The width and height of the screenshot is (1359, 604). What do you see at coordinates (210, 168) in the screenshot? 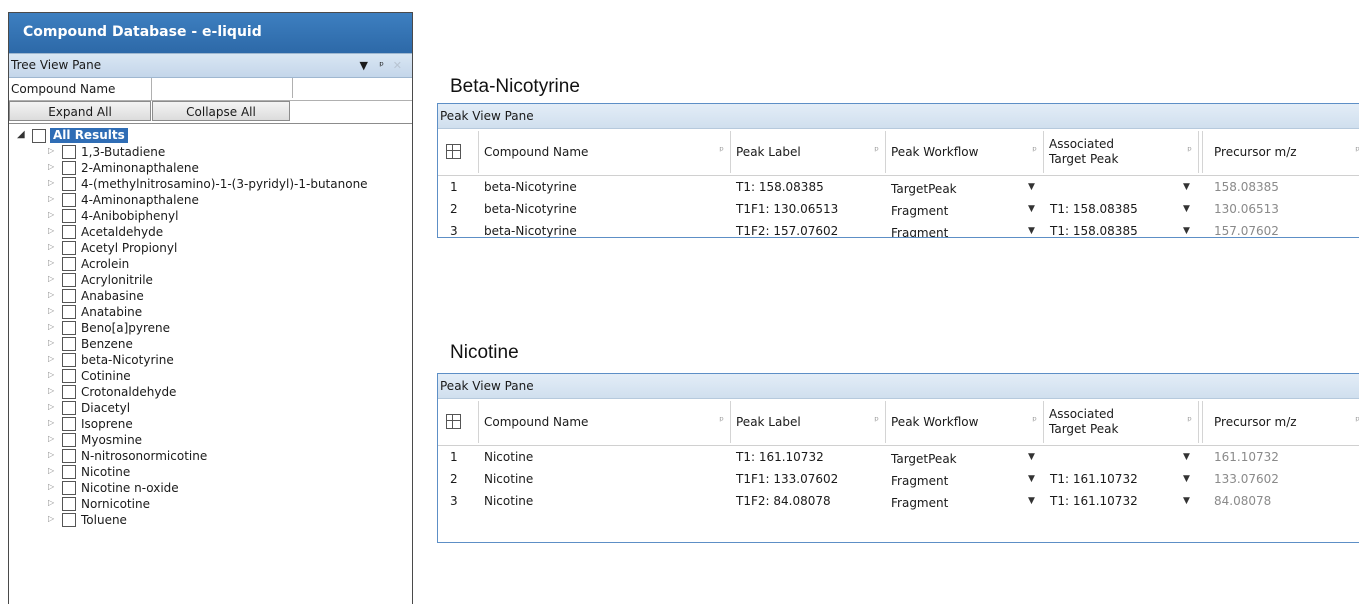
I see `tree-item: ▷ 2-Aminonapthalene` at bounding box center [210, 168].